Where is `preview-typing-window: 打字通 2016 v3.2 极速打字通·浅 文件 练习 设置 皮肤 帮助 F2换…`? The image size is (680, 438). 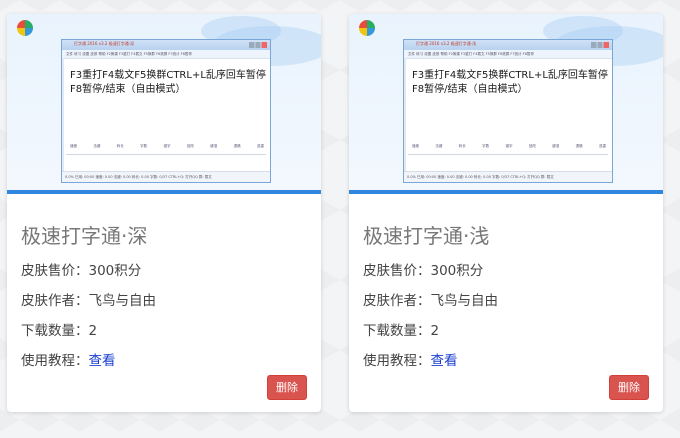
preview-typing-window: 打字通 2016 v3.2 极速打字通·浅 文件 练习 设置 皮肤 帮助 F2换… is located at coordinates (508, 111).